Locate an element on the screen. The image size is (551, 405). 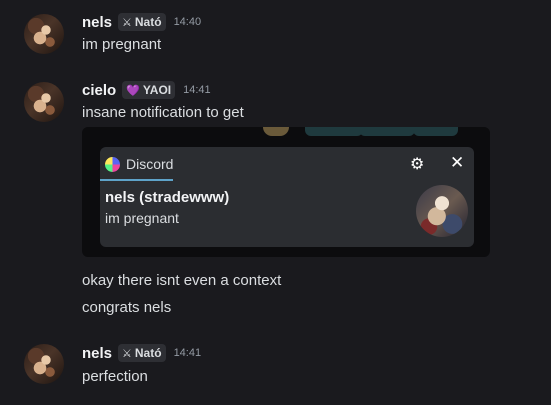
notification-app: Discord is located at coordinates (139, 164).